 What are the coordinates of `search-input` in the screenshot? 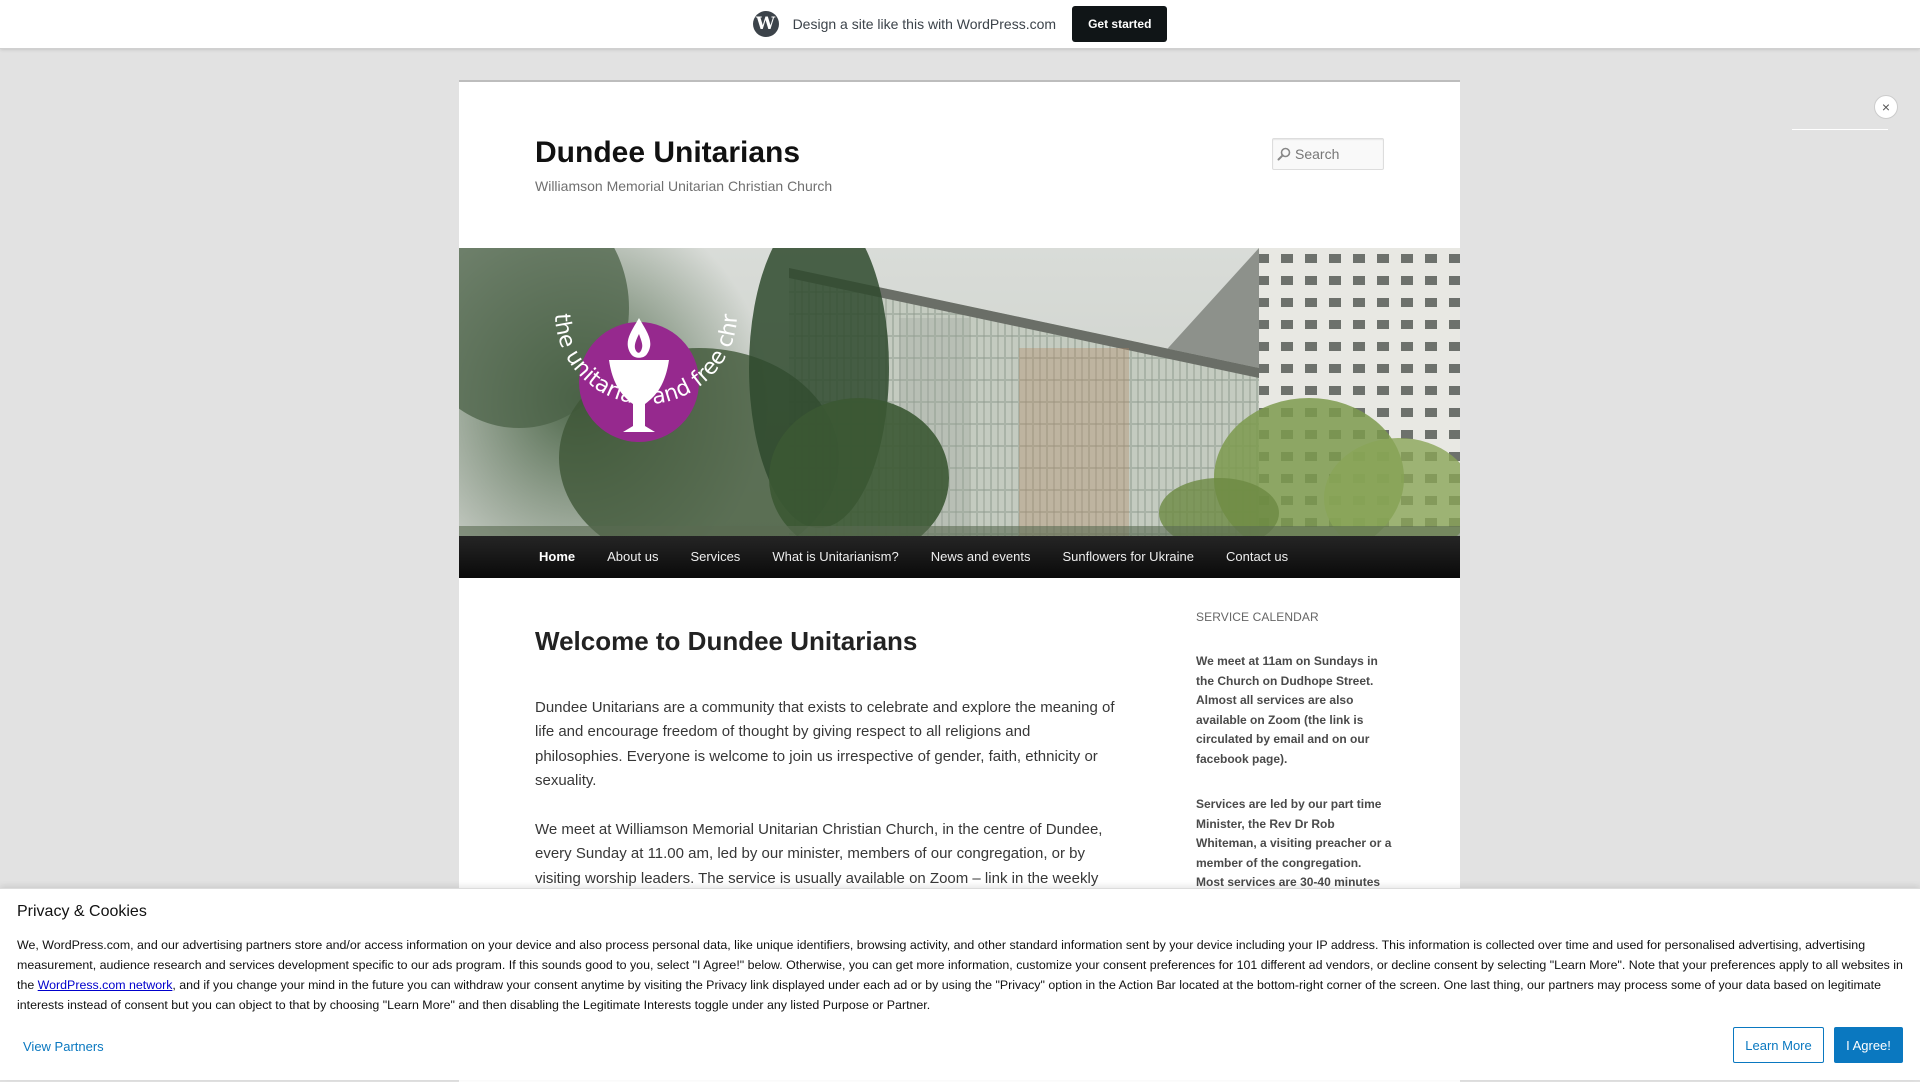 It's located at (1337, 154).